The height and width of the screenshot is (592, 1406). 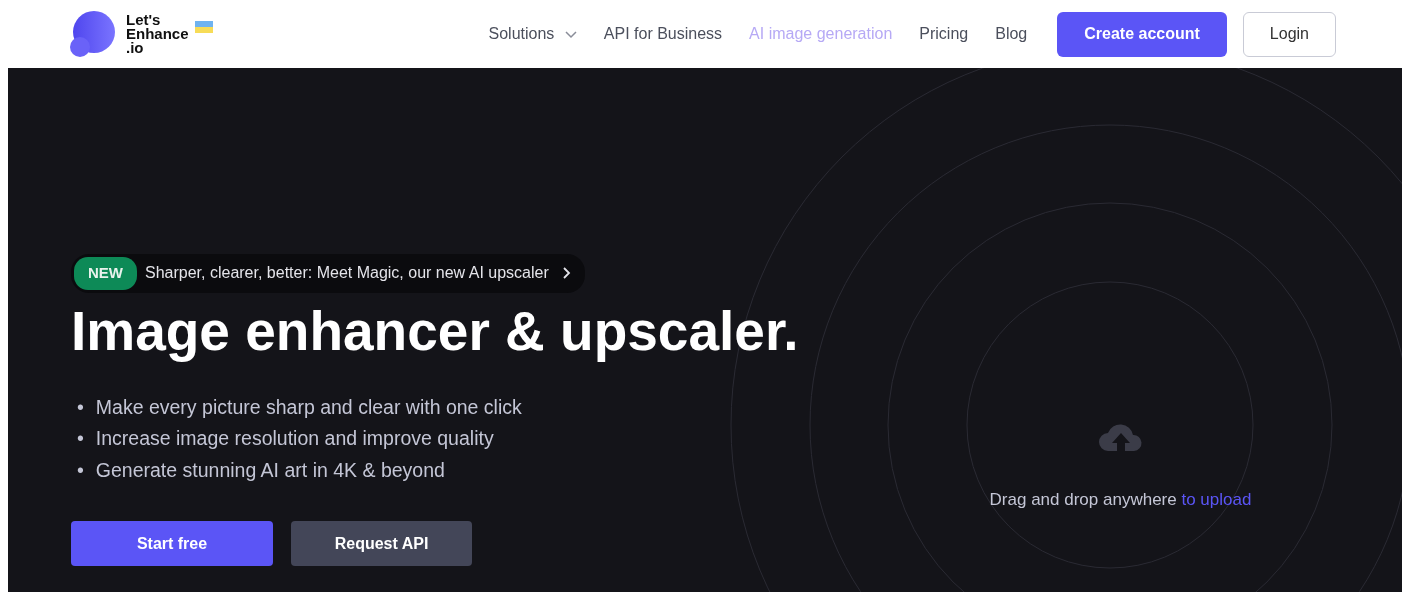 What do you see at coordinates (157, 34) in the screenshot?
I see `logo-text: Let's Enhance .io` at bounding box center [157, 34].